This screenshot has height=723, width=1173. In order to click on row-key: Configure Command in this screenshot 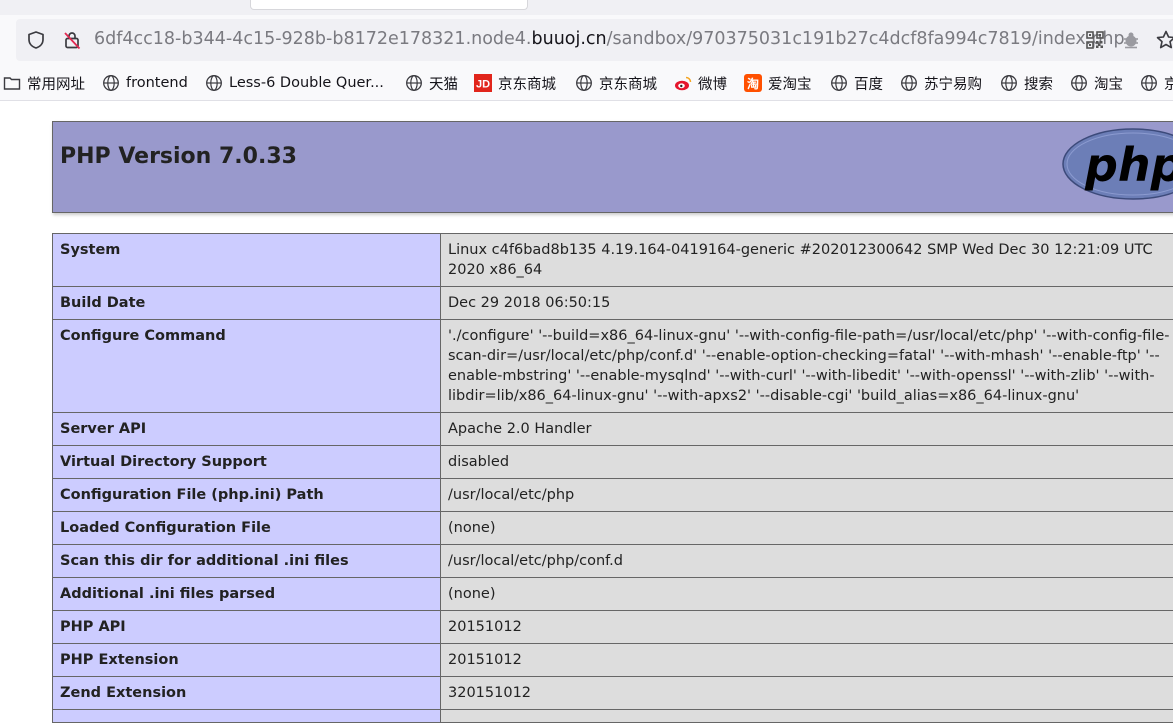, I will do `click(247, 366)`.